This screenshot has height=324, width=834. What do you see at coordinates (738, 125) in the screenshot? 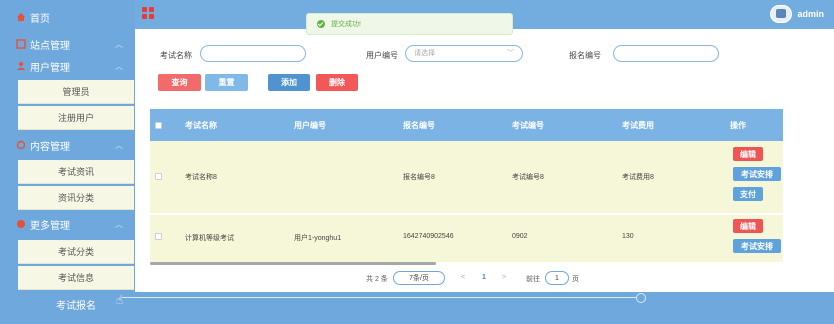
I see `col-actions: 操作` at bounding box center [738, 125].